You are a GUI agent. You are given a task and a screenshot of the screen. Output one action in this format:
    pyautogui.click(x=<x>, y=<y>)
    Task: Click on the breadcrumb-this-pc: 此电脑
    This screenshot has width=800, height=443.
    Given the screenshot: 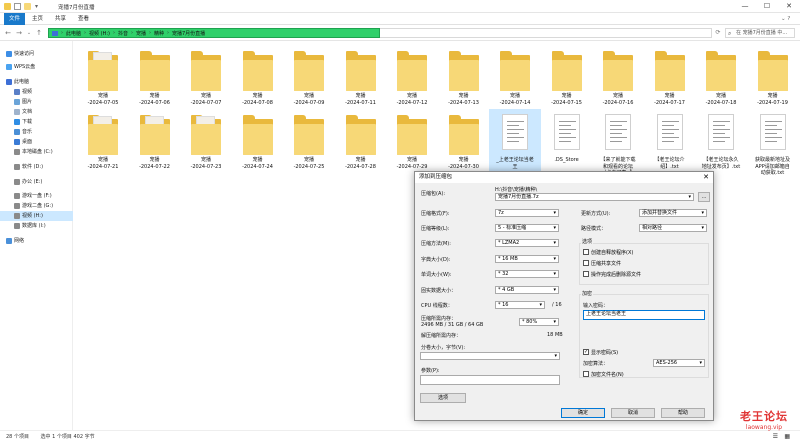 What is the action you would take?
    pyautogui.click(x=73, y=33)
    